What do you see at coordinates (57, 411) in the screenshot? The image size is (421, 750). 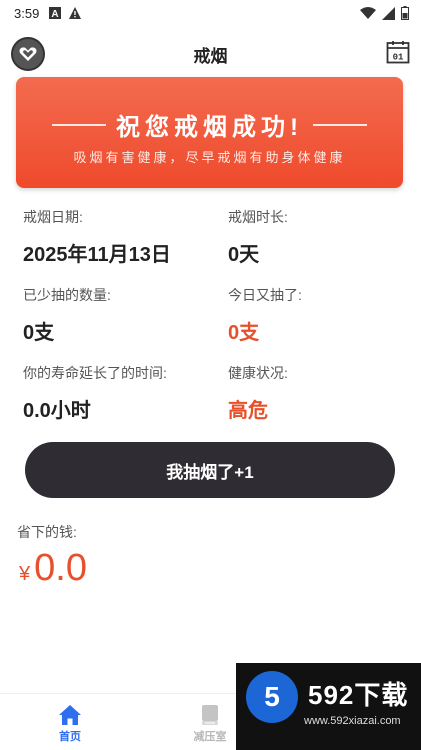 I see `life-extended-value: 0.0小时` at bounding box center [57, 411].